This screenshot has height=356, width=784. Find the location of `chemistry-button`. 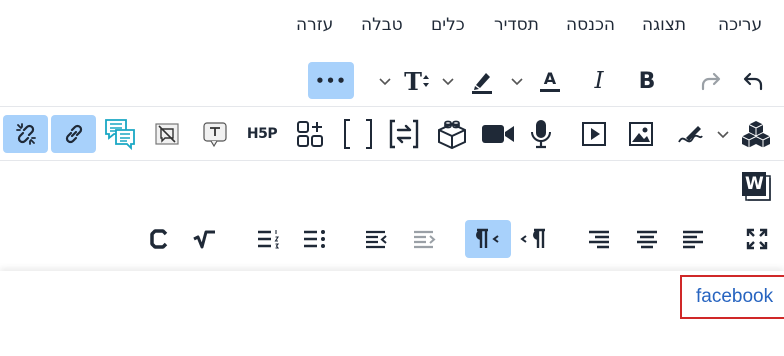

chemistry-button is located at coordinates (159, 239).